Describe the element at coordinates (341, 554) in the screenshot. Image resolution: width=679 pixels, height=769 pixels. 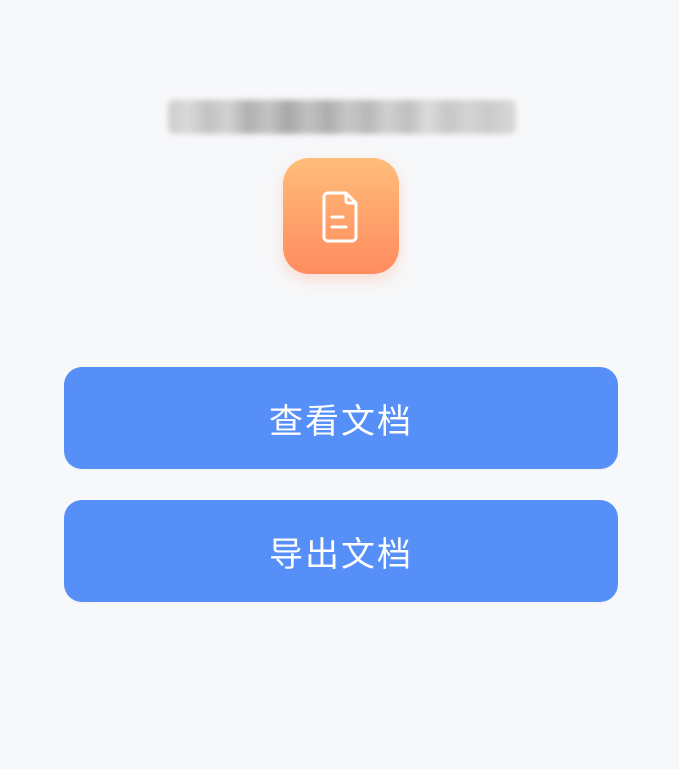
I see `export-document-label: 导出文档` at that location.